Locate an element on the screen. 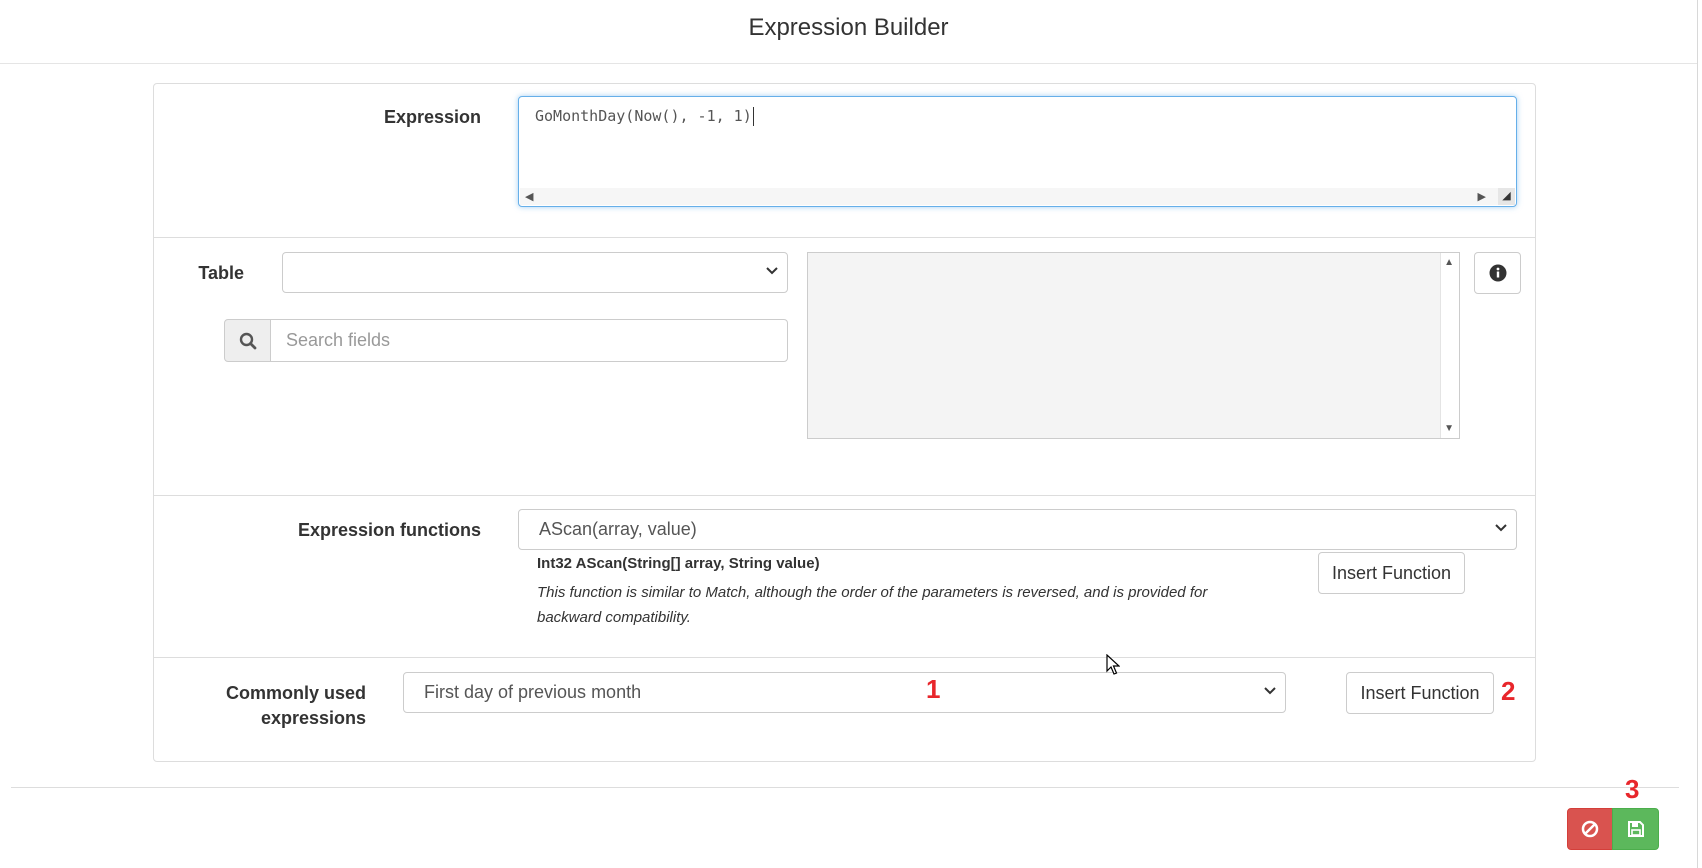 The image size is (1702, 868). ban-icon is located at coordinates (1590, 829).